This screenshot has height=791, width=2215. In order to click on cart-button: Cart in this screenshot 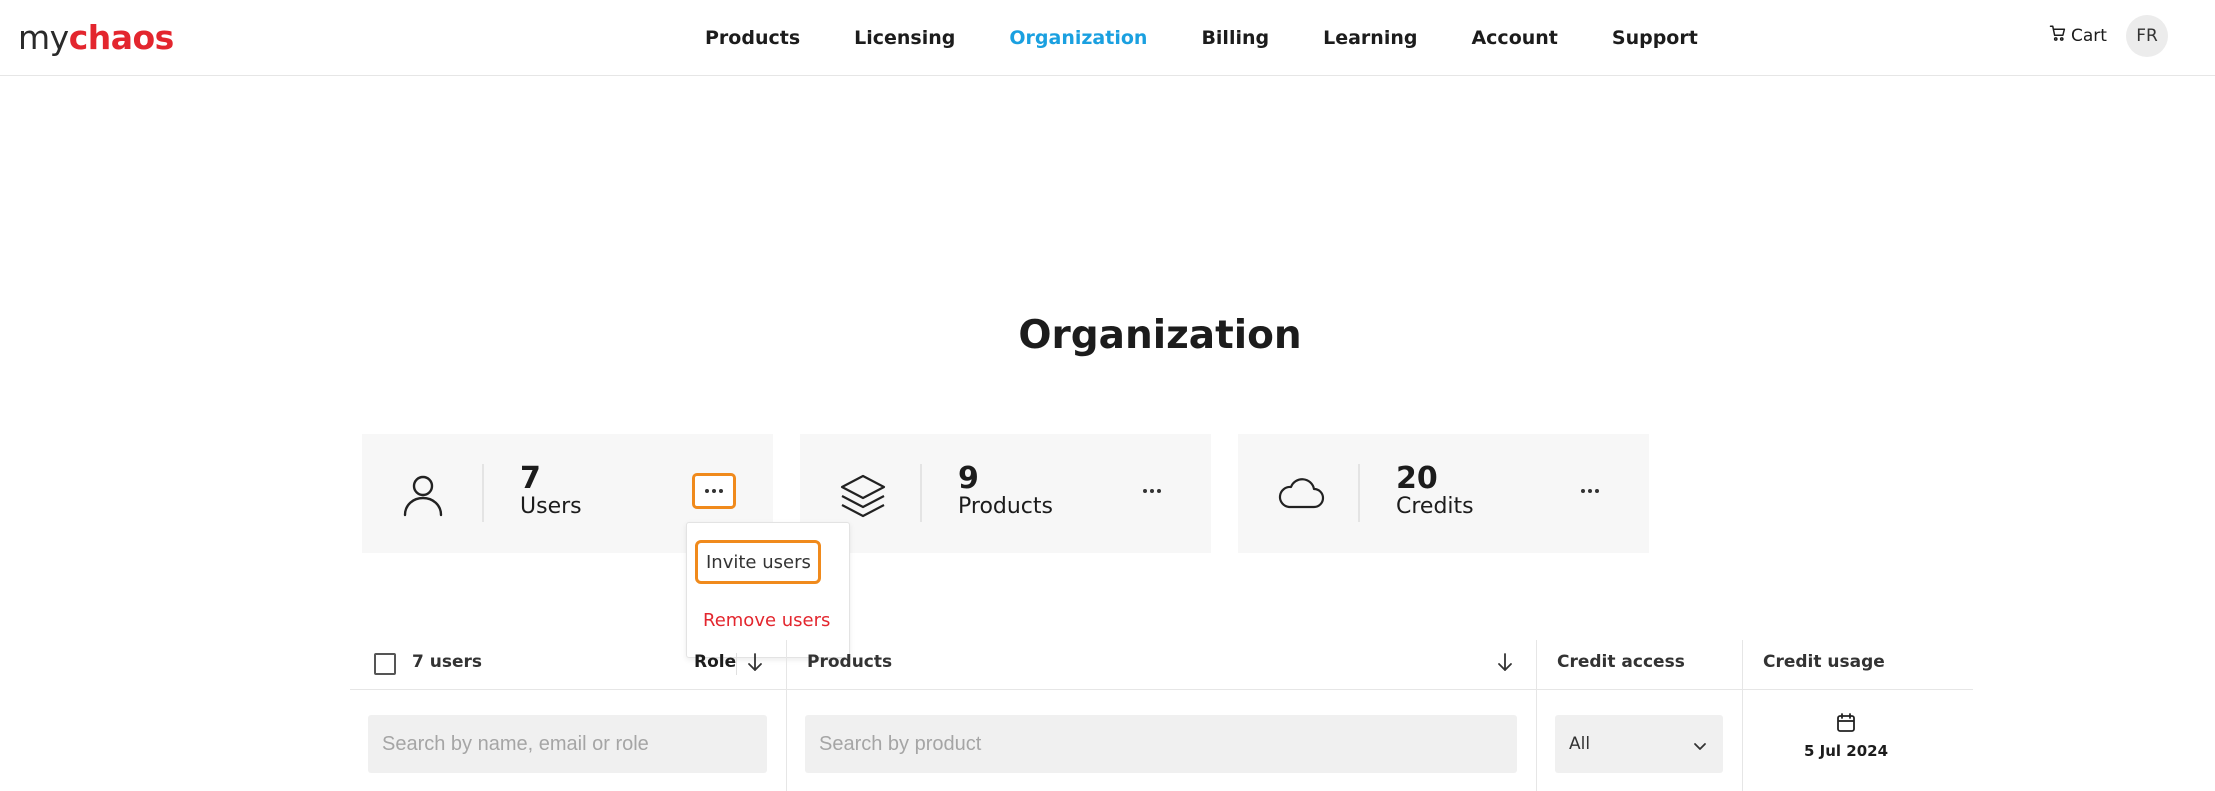, I will do `click(2078, 35)`.